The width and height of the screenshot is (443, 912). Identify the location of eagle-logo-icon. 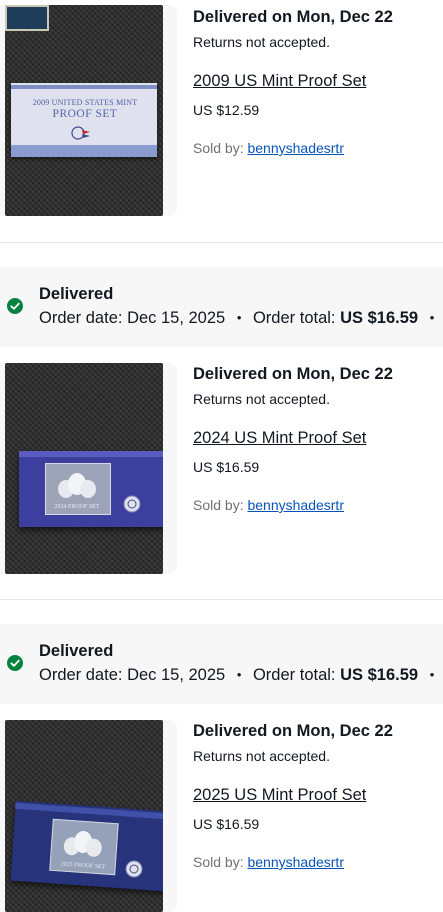
(81, 133).